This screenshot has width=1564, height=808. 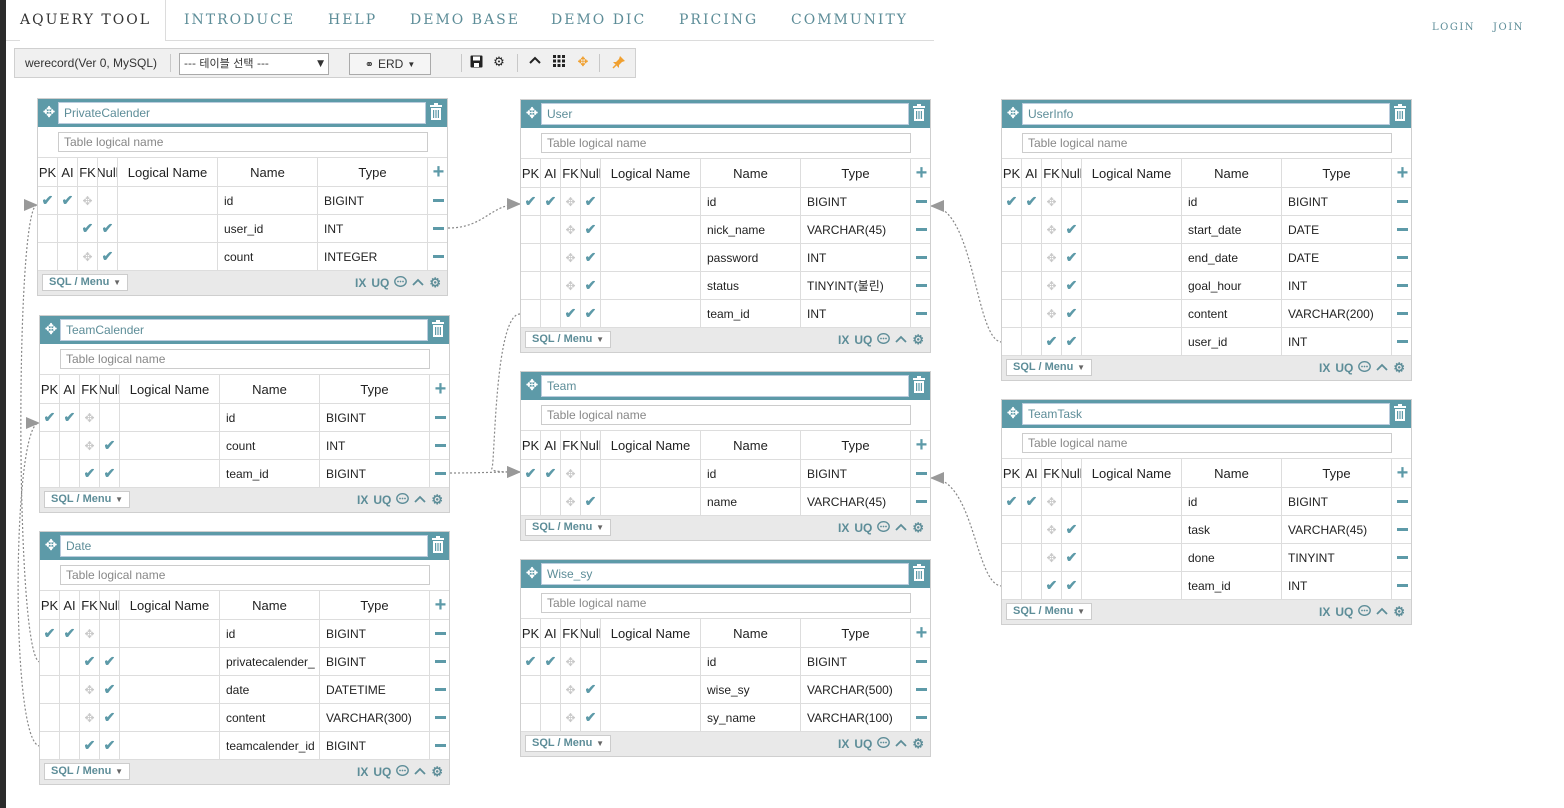 What do you see at coordinates (725, 114) in the screenshot?
I see `table-name-field: User` at bounding box center [725, 114].